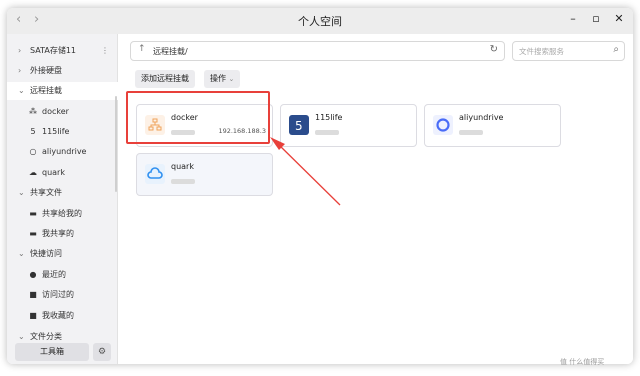  What do you see at coordinates (582, 362) in the screenshot?
I see `watermark: 值 什么值得买` at bounding box center [582, 362].